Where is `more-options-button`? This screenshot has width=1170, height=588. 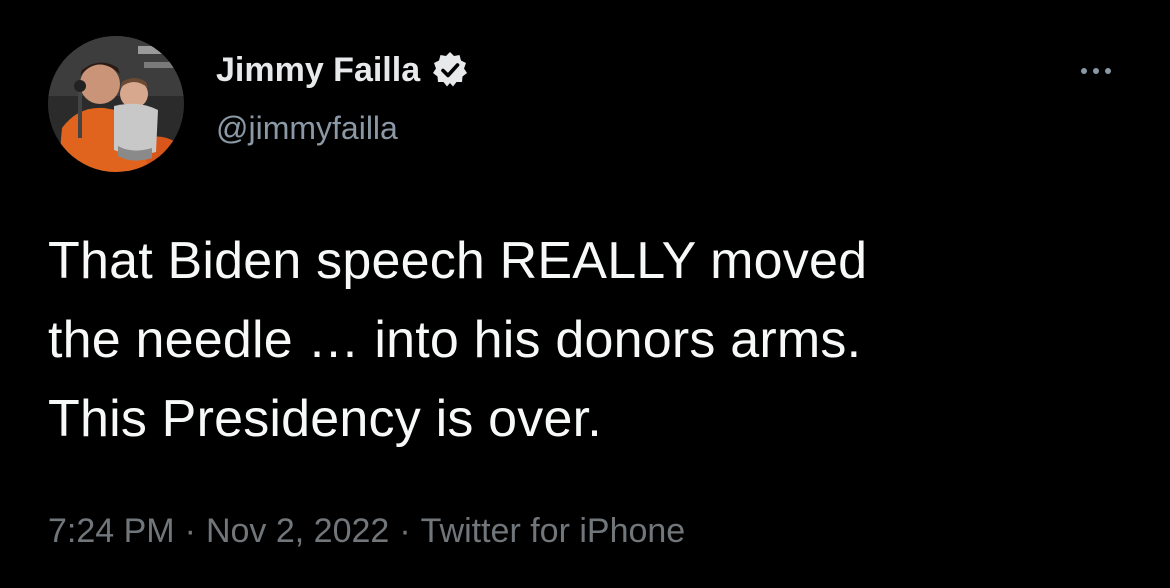
more-options-button is located at coordinates (1096, 71).